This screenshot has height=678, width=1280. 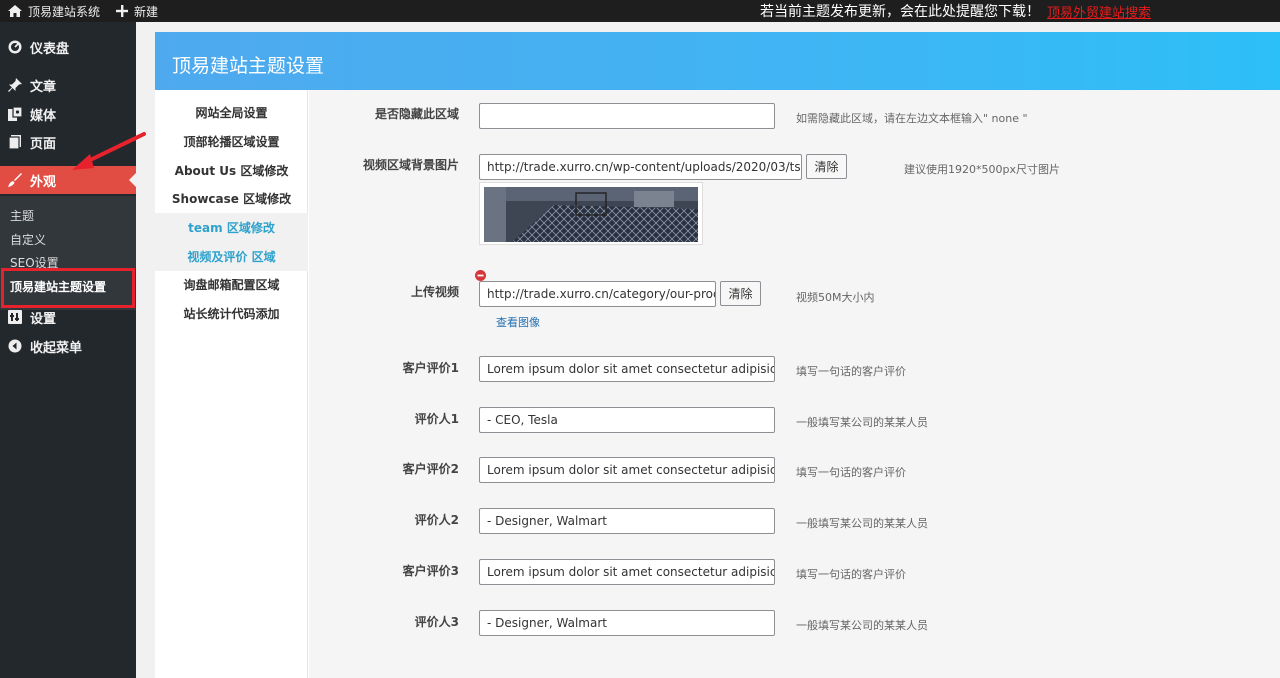 What do you see at coordinates (231, 256) in the screenshot?
I see `tab-video-reviews: 视频及评价 区域` at bounding box center [231, 256].